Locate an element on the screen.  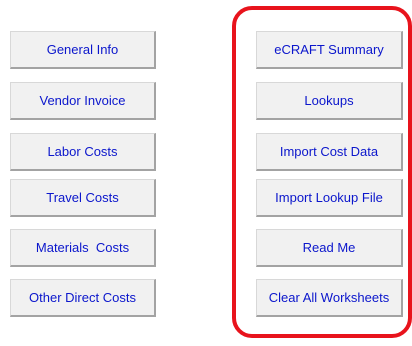
import-cost-data-button: Import Cost Data is located at coordinates (329, 152).